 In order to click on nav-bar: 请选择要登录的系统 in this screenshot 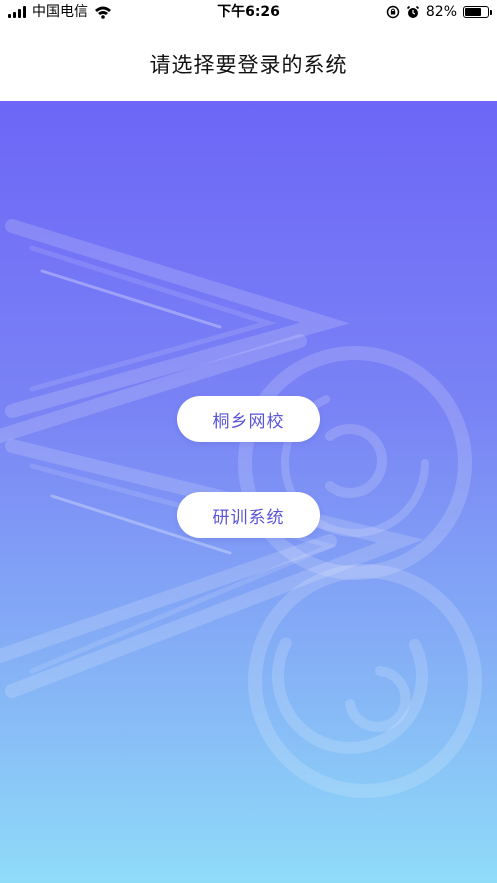, I will do `click(248, 63)`.